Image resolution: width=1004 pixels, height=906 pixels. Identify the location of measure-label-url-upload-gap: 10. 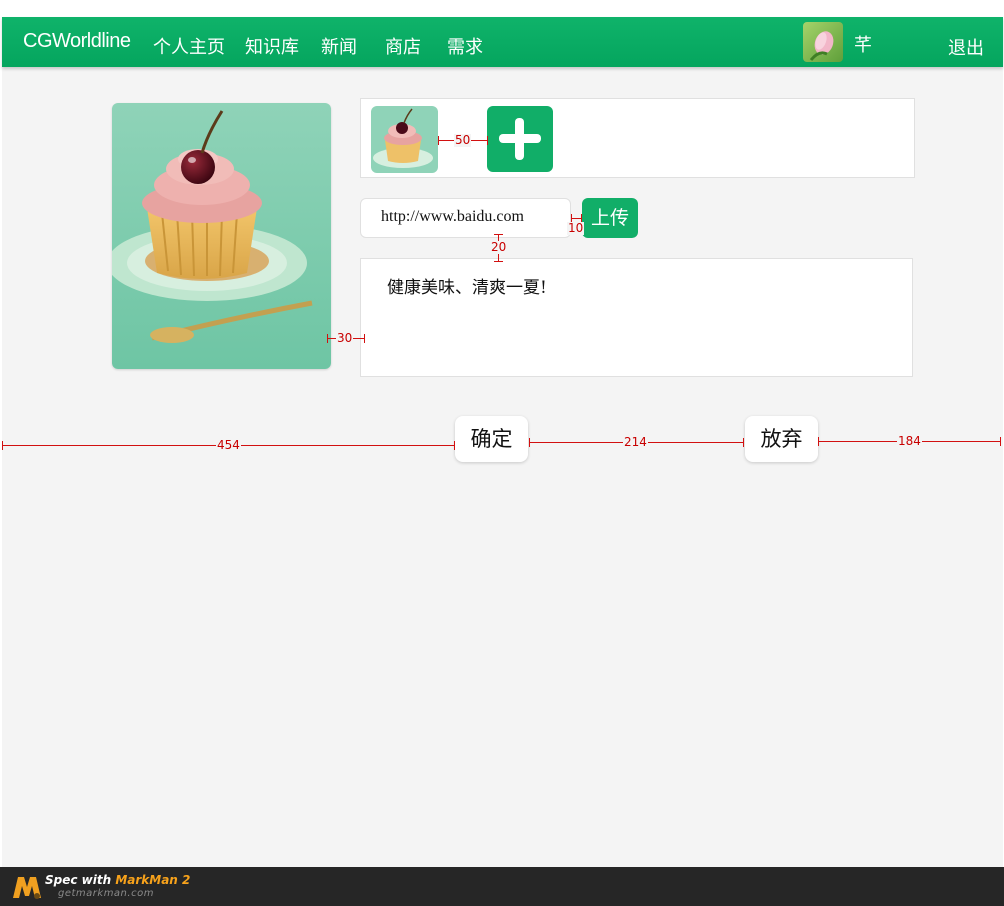
(576, 228).